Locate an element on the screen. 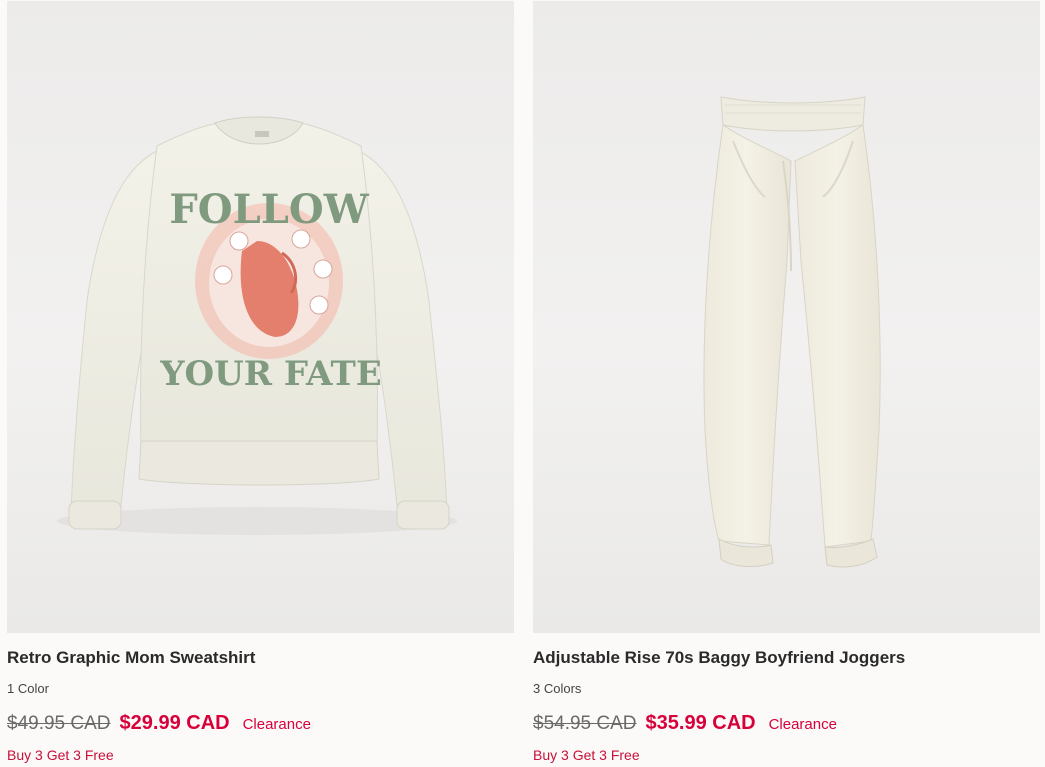  price-row: $49.95 CAD $29.99 CAD Clearance is located at coordinates (159, 723).